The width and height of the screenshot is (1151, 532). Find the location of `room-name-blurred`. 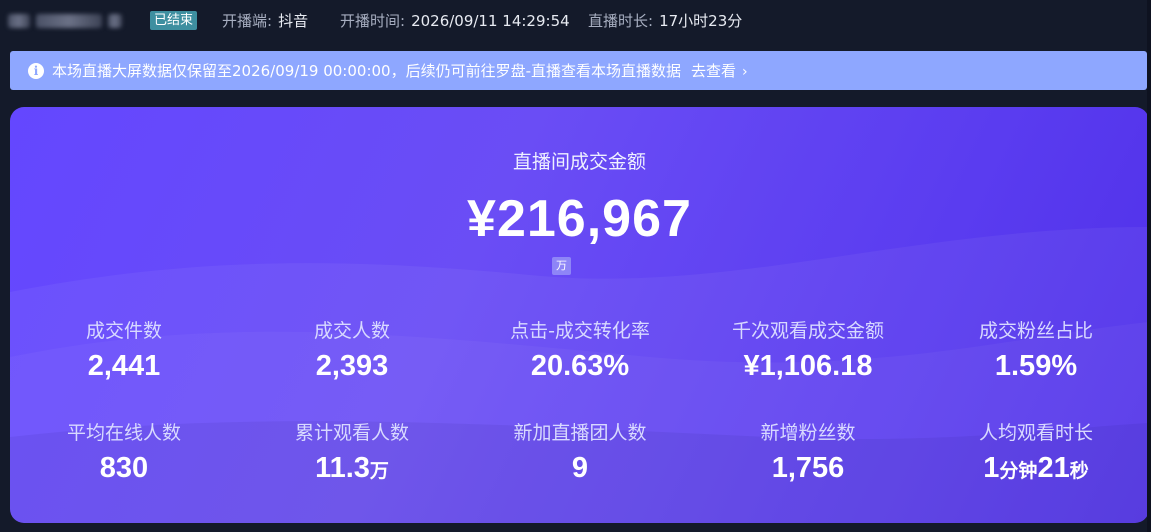

room-name-blurred is located at coordinates (78, 21).